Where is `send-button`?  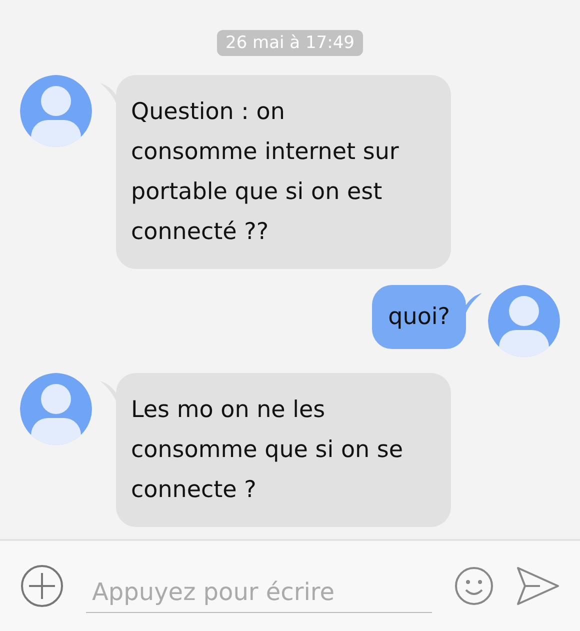
send-button is located at coordinates (538, 586).